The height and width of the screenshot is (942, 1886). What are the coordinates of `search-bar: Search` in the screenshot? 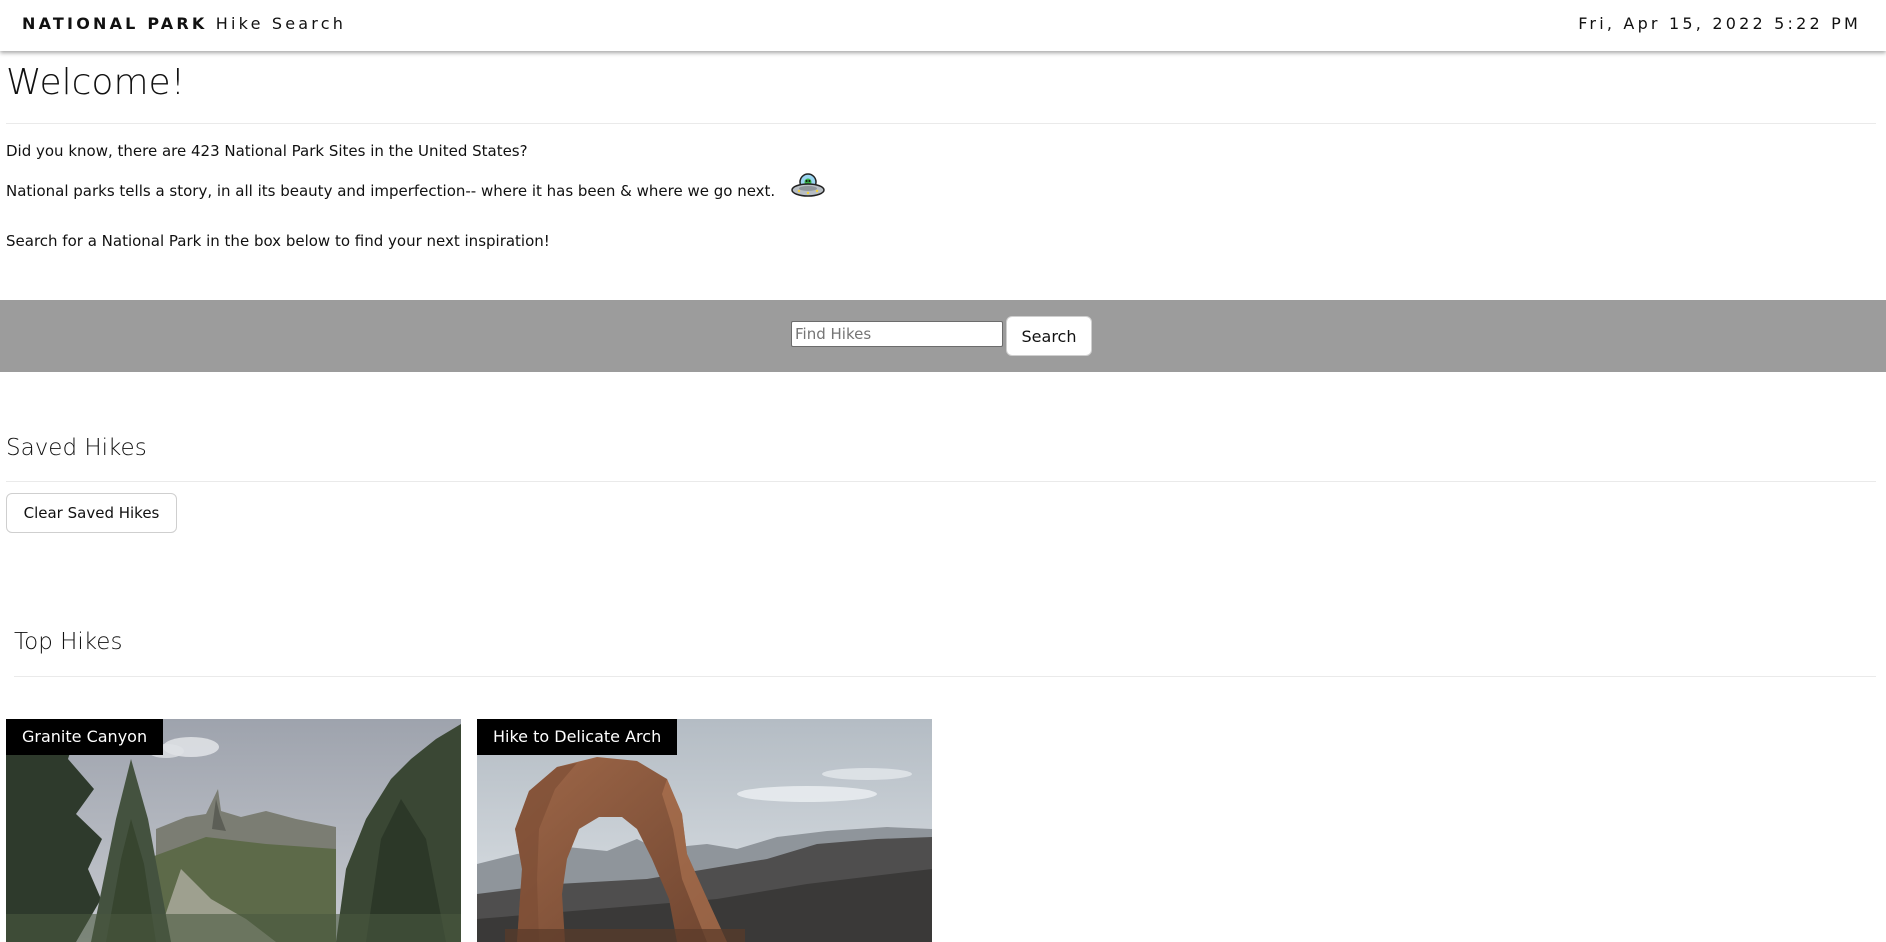 It's located at (943, 336).